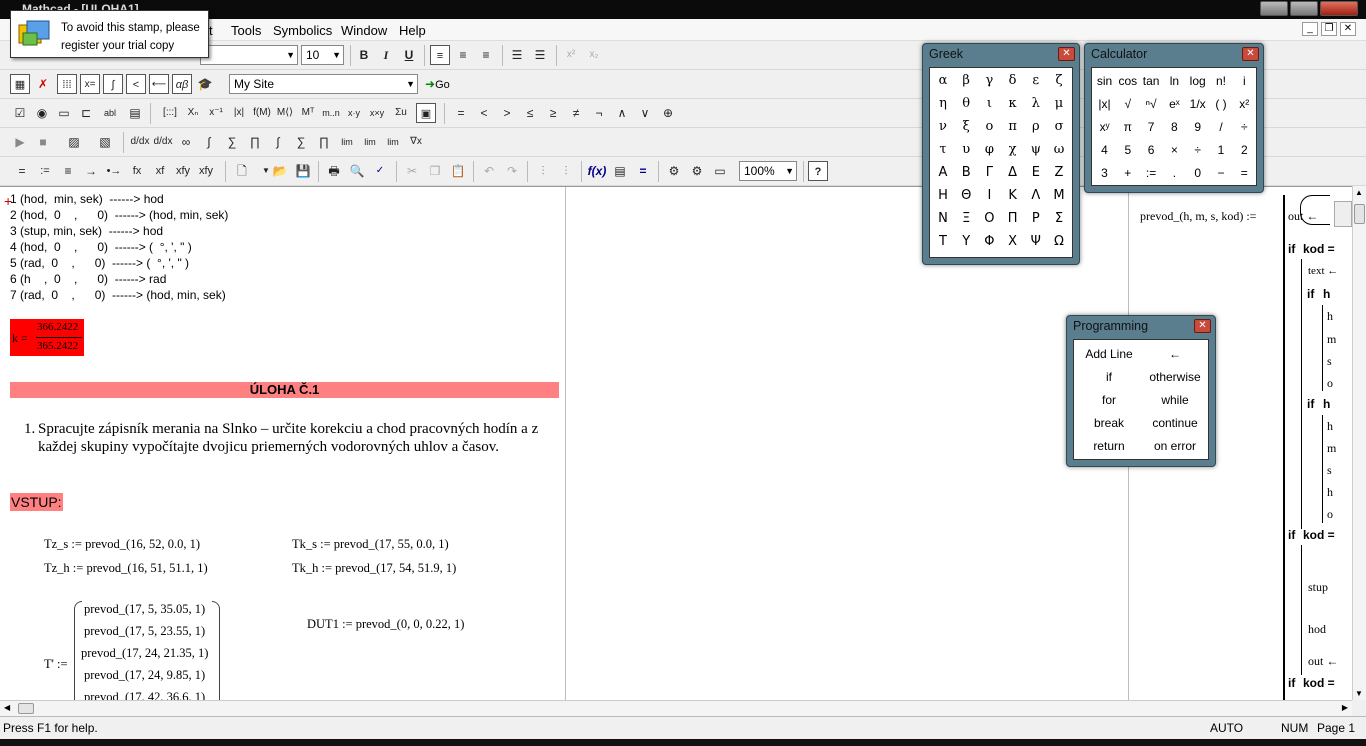  I want to click on play-icon: ▶, so click(20, 142).